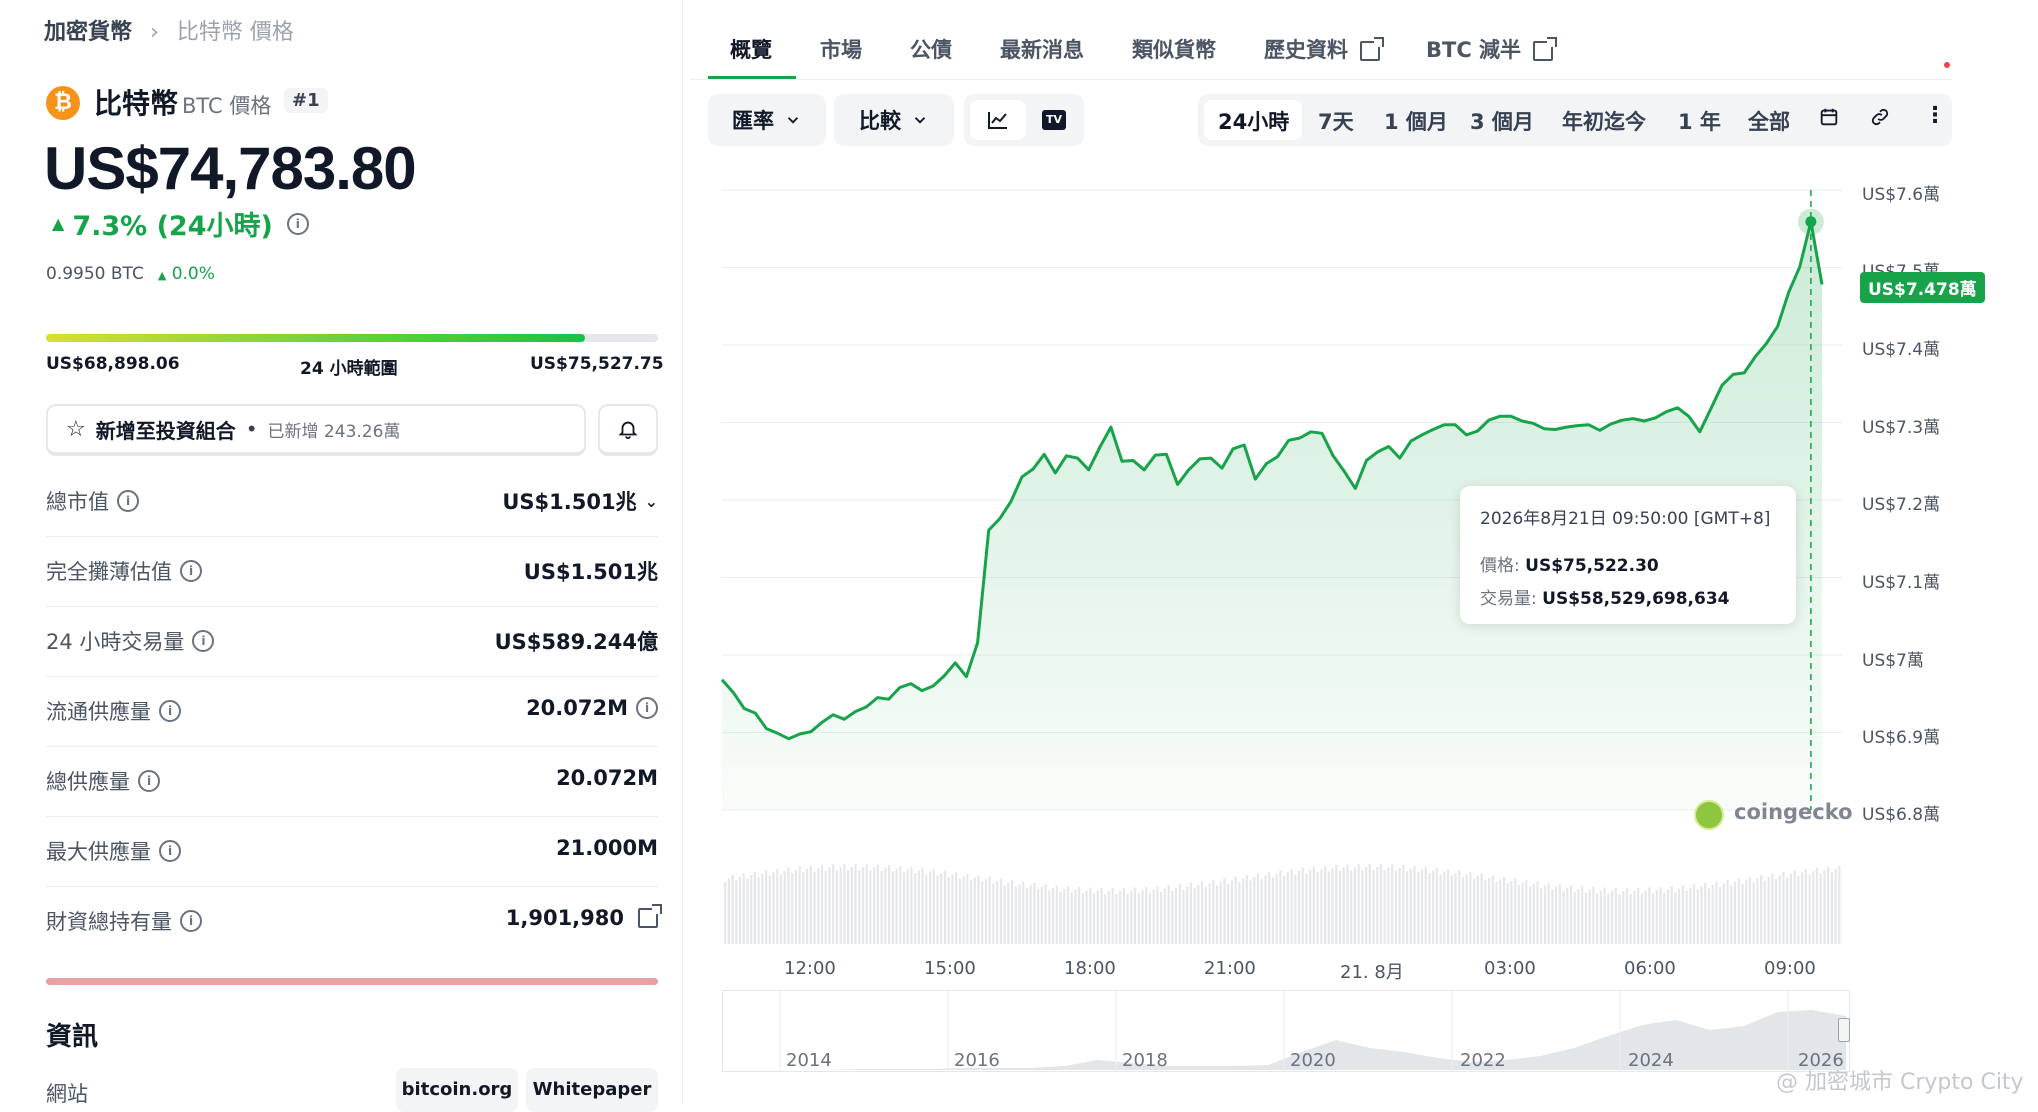 This screenshot has height=1112, width=2038. What do you see at coordinates (1900, 1082) in the screenshot?
I see `page-watermark: @ 加密城市 Crypto City` at bounding box center [1900, 1082].